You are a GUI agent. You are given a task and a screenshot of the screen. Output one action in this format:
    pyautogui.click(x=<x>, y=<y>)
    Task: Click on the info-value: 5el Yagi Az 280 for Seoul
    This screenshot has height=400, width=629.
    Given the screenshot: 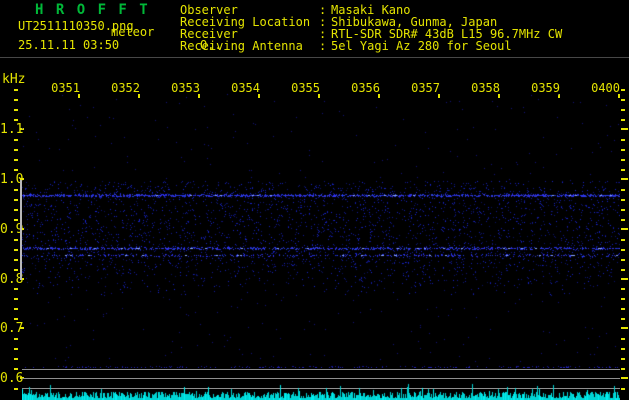 What is the action you would take?
    pyautogui.click(x=421, y=46)
    